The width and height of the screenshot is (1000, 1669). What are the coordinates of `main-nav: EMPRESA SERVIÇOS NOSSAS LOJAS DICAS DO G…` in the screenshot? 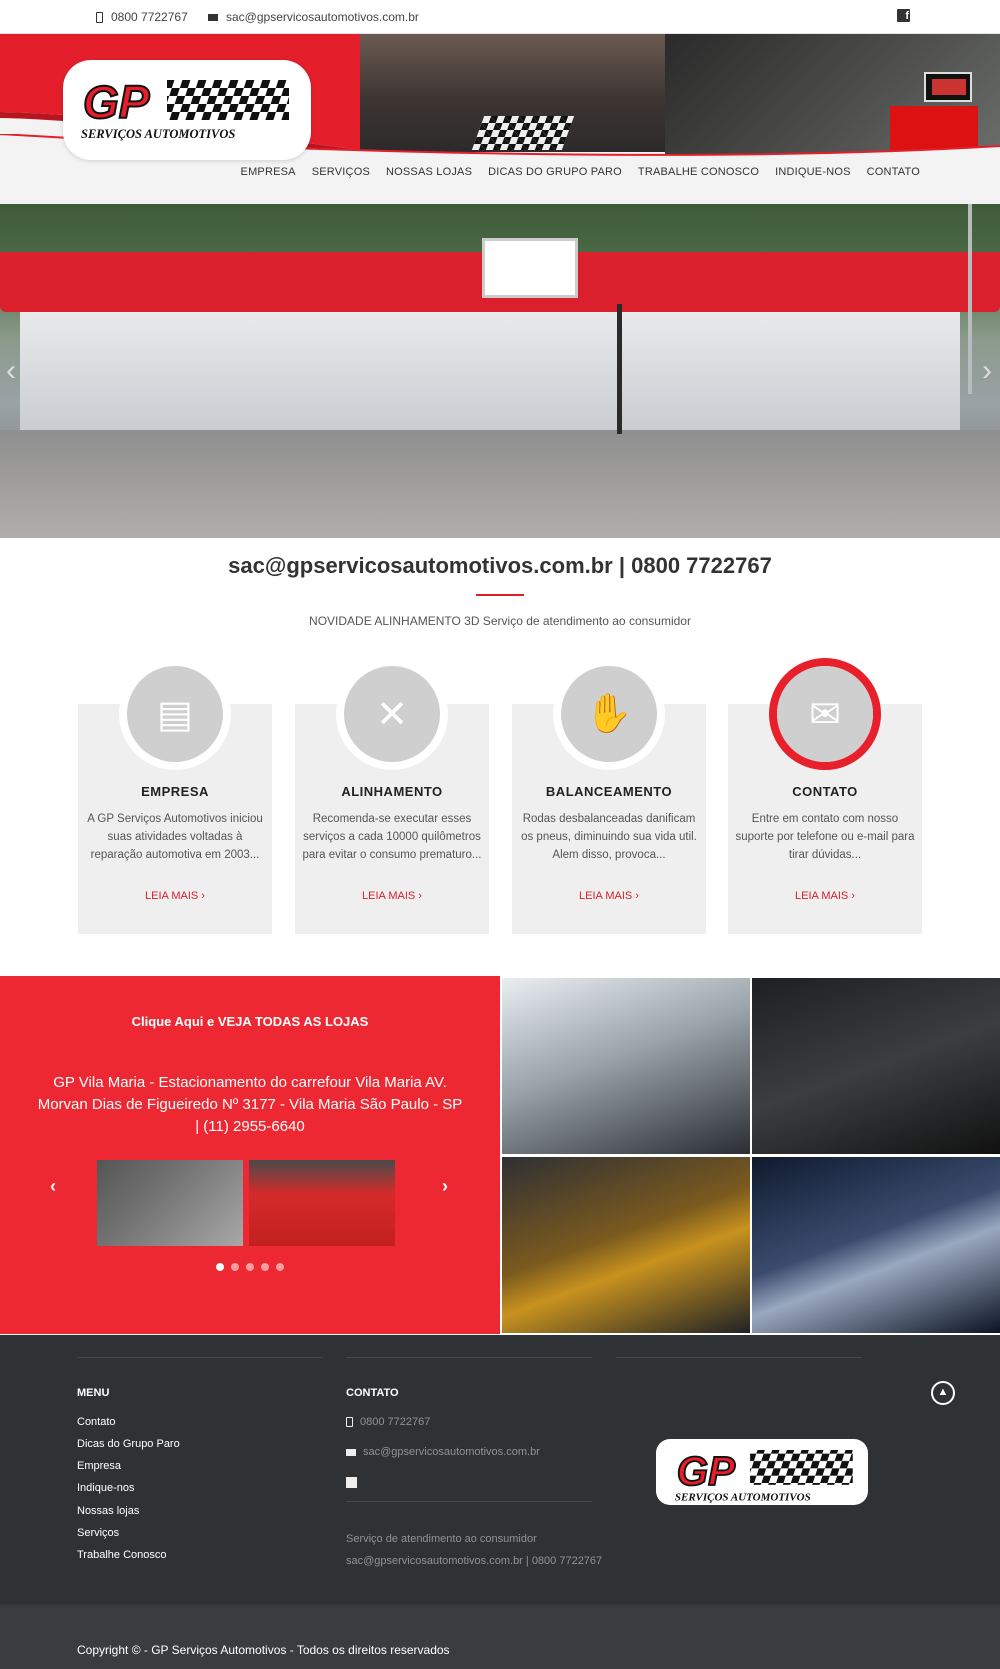 It's located at (580, 172).